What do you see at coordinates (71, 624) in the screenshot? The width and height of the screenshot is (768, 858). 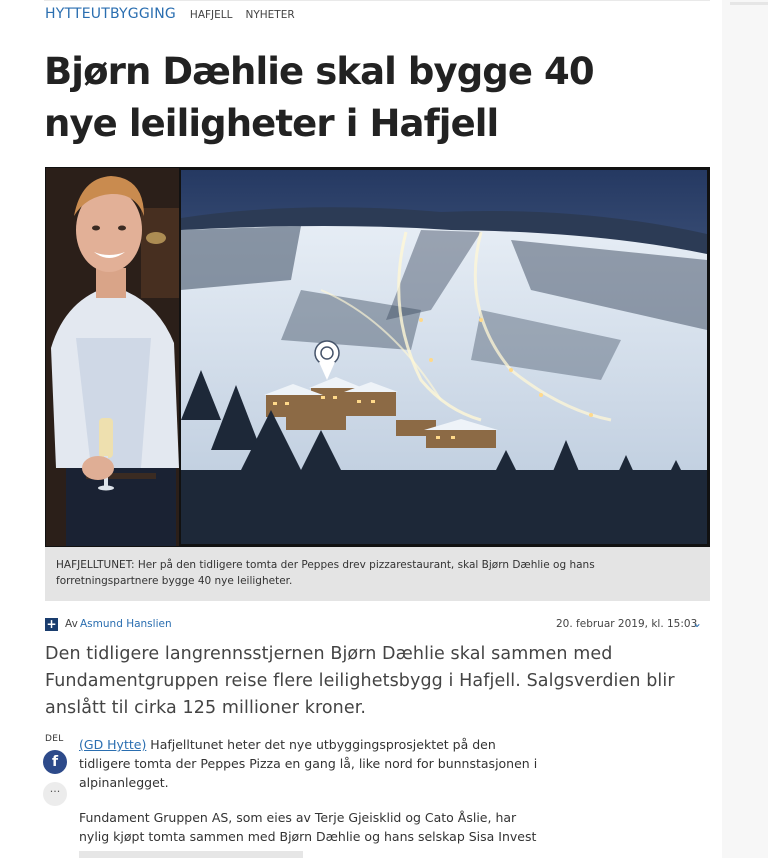 I see `byline-label: Av` at bounding box center [71, 624].